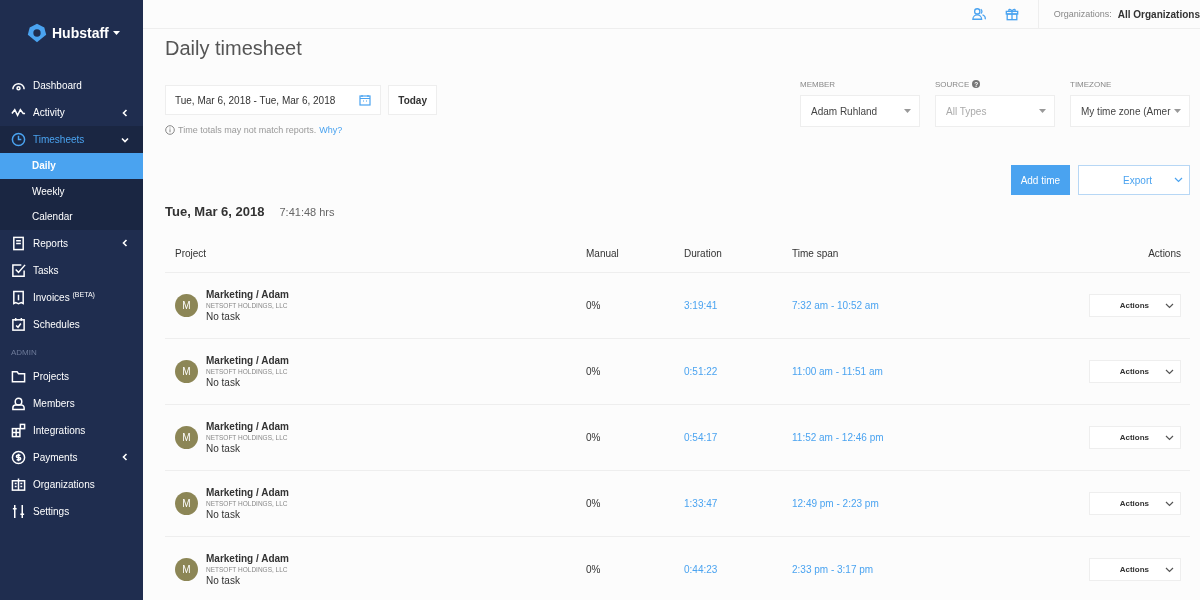  I want to click on folder-icon, so click(18, 376).